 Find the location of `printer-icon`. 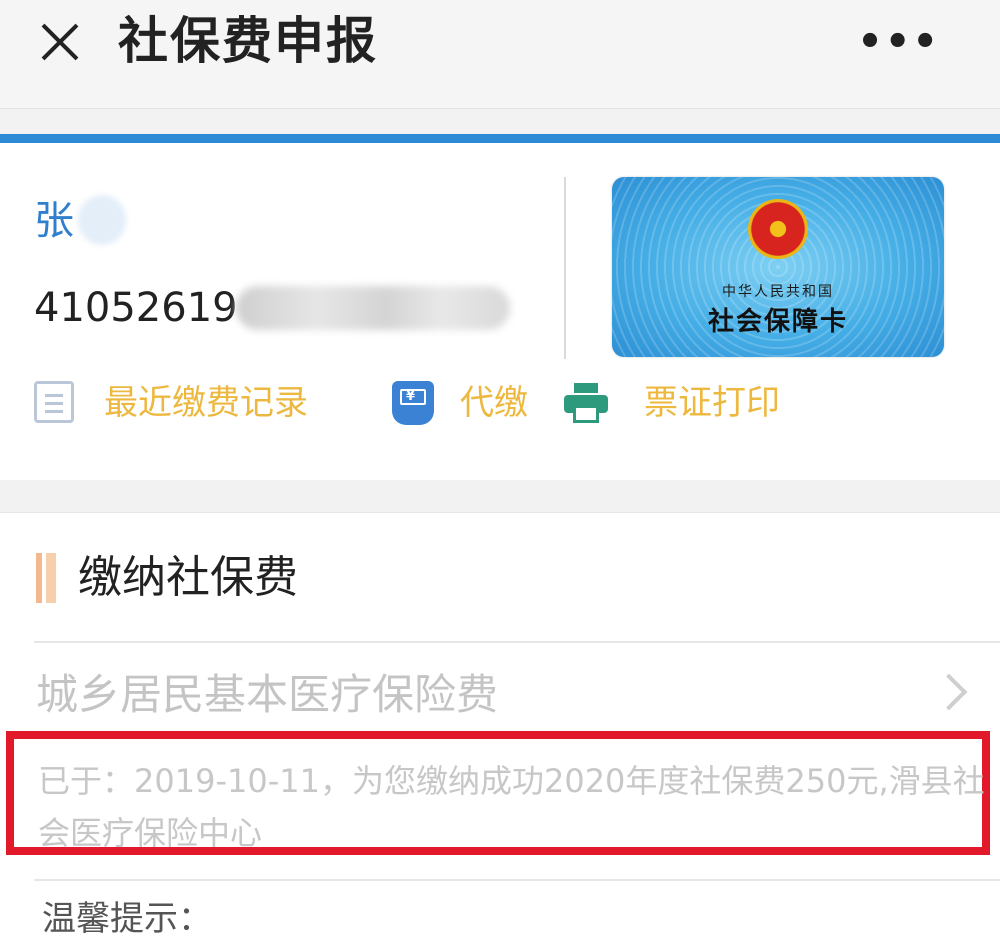

printer-icon is located at coordinates (586, 403).